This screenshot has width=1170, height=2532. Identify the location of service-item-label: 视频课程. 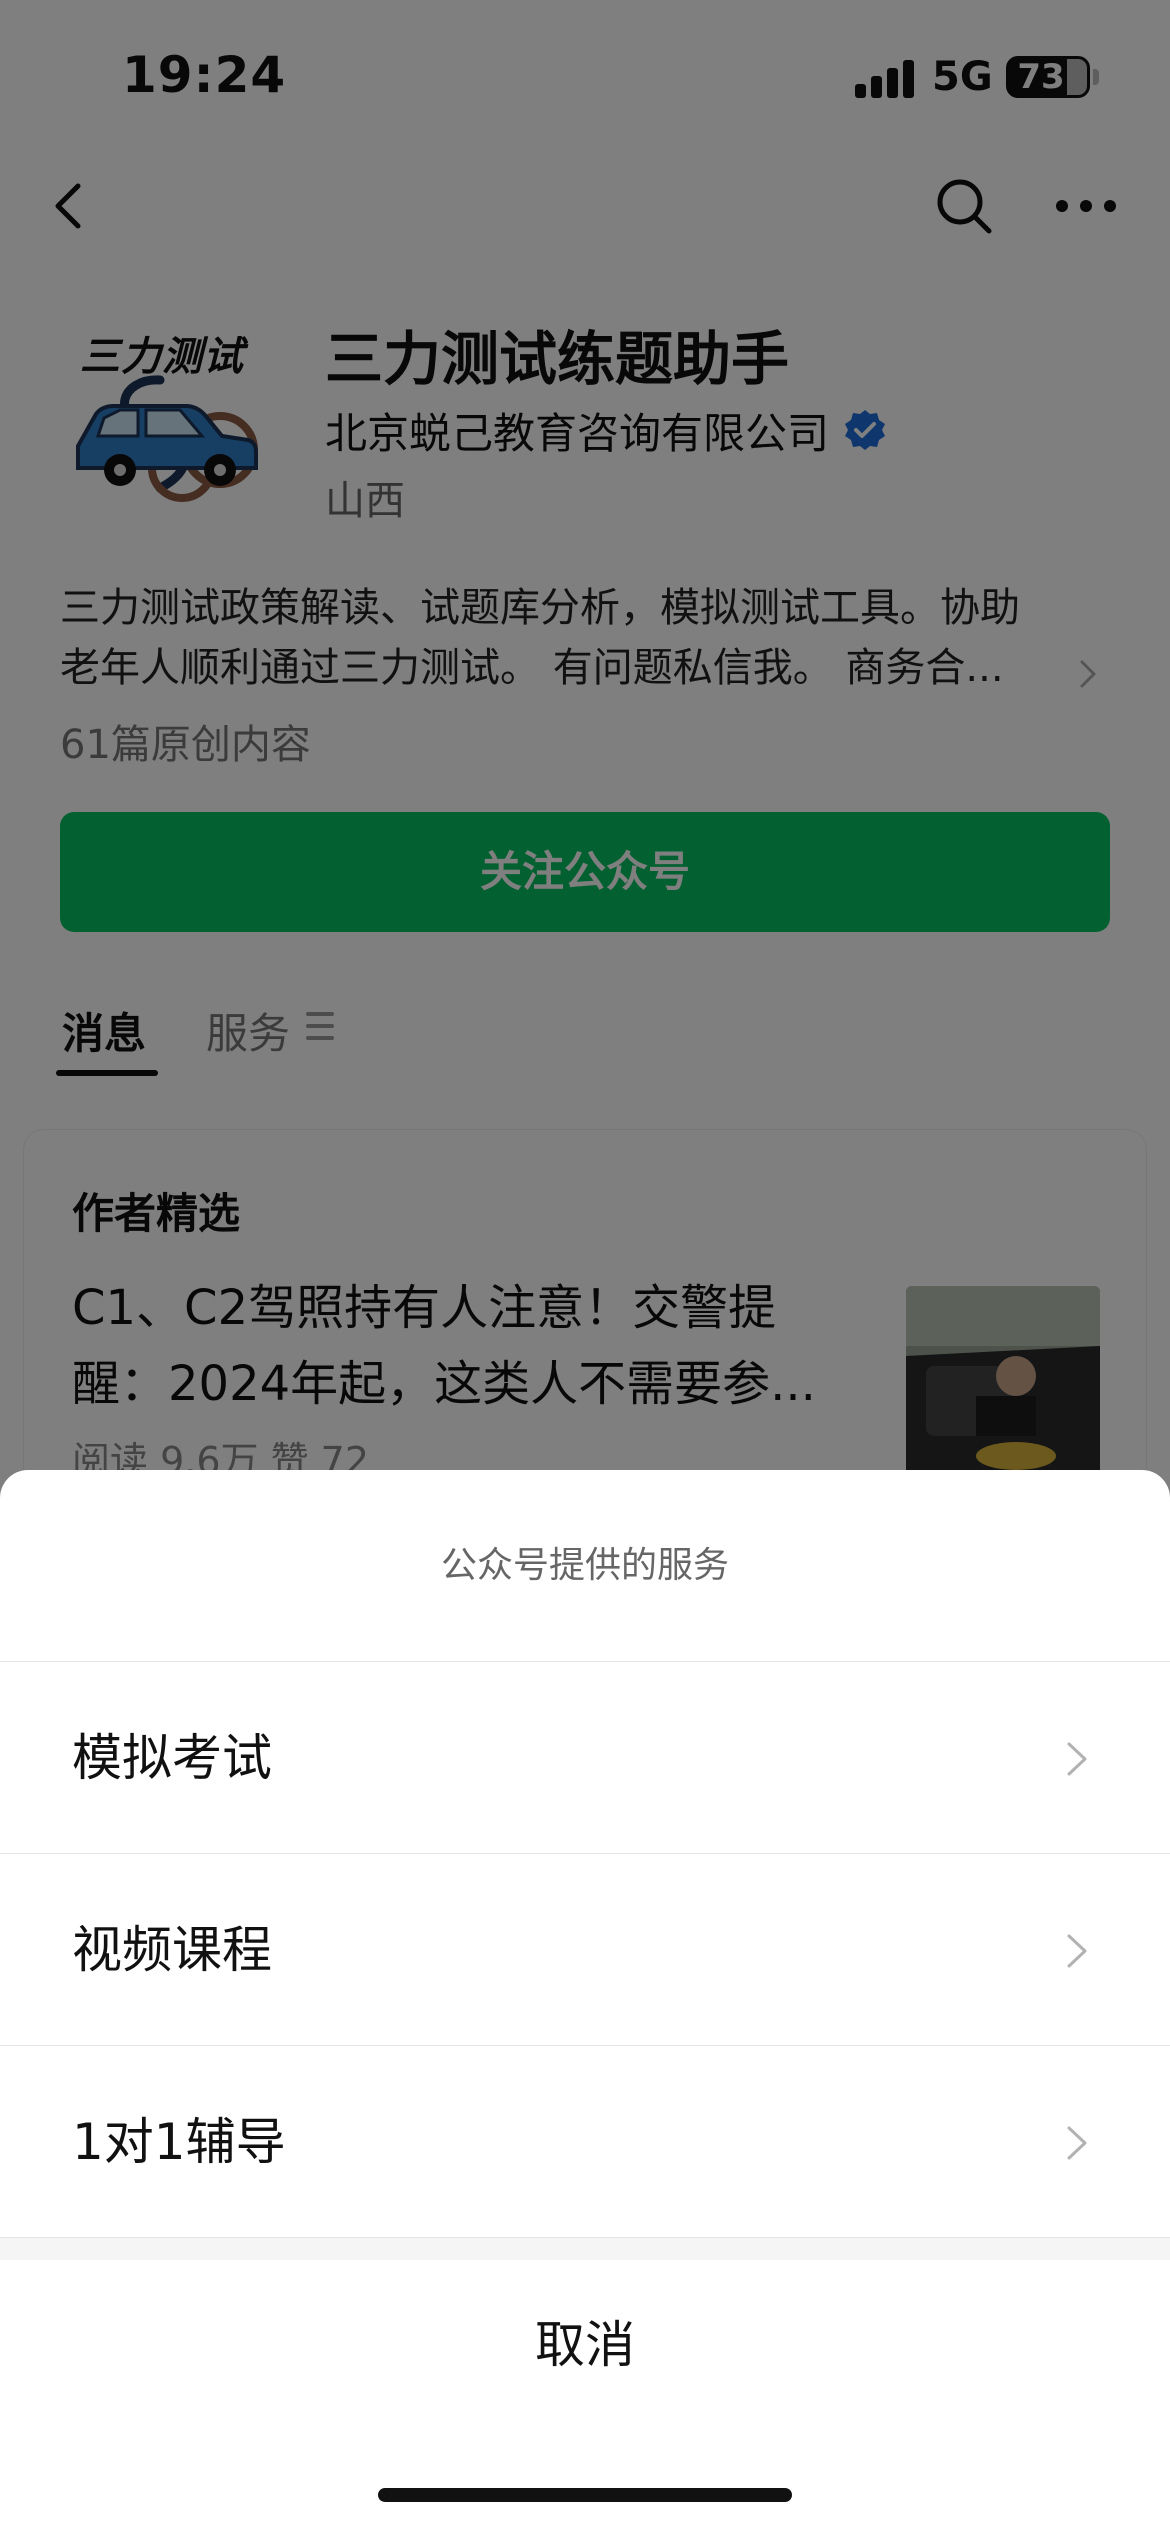
(172, 1950).